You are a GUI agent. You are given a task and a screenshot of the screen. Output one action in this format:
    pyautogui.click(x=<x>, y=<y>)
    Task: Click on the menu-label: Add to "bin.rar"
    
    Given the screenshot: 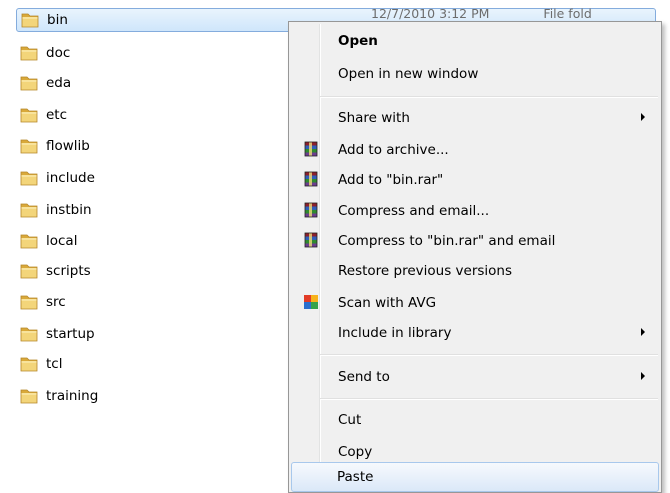 What is the action you would take?
    pyautogui.click(x=391, y=180)
    